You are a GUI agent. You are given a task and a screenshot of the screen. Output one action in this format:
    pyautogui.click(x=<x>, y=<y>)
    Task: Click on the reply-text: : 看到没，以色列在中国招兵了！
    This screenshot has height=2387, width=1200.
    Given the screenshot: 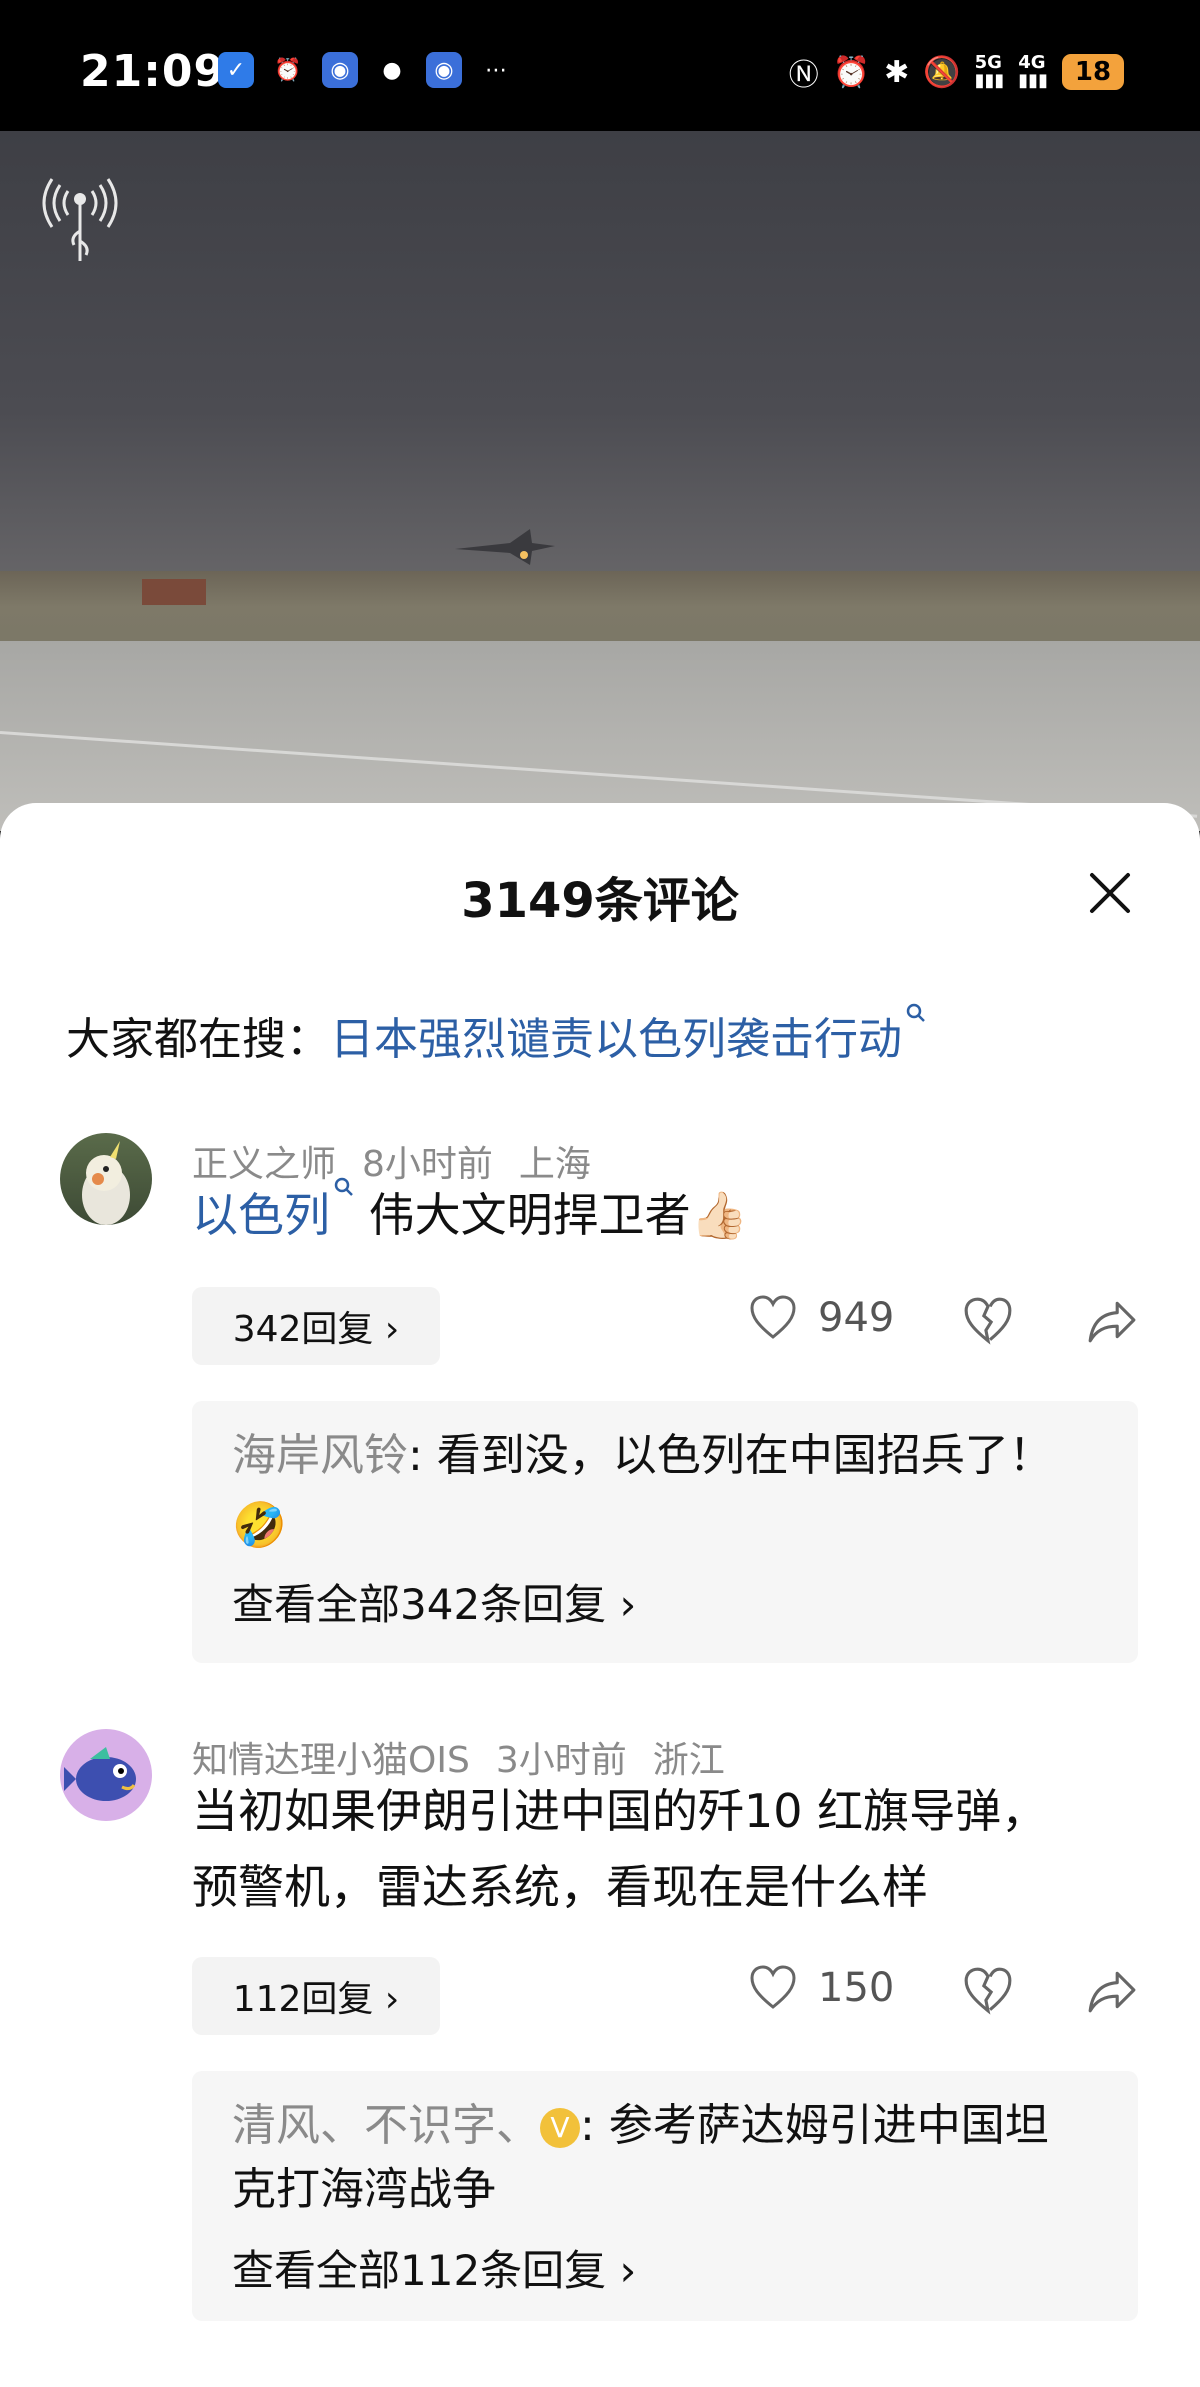 What is the action you would take?
    pyautogui.click(x=730, y=1455)
    